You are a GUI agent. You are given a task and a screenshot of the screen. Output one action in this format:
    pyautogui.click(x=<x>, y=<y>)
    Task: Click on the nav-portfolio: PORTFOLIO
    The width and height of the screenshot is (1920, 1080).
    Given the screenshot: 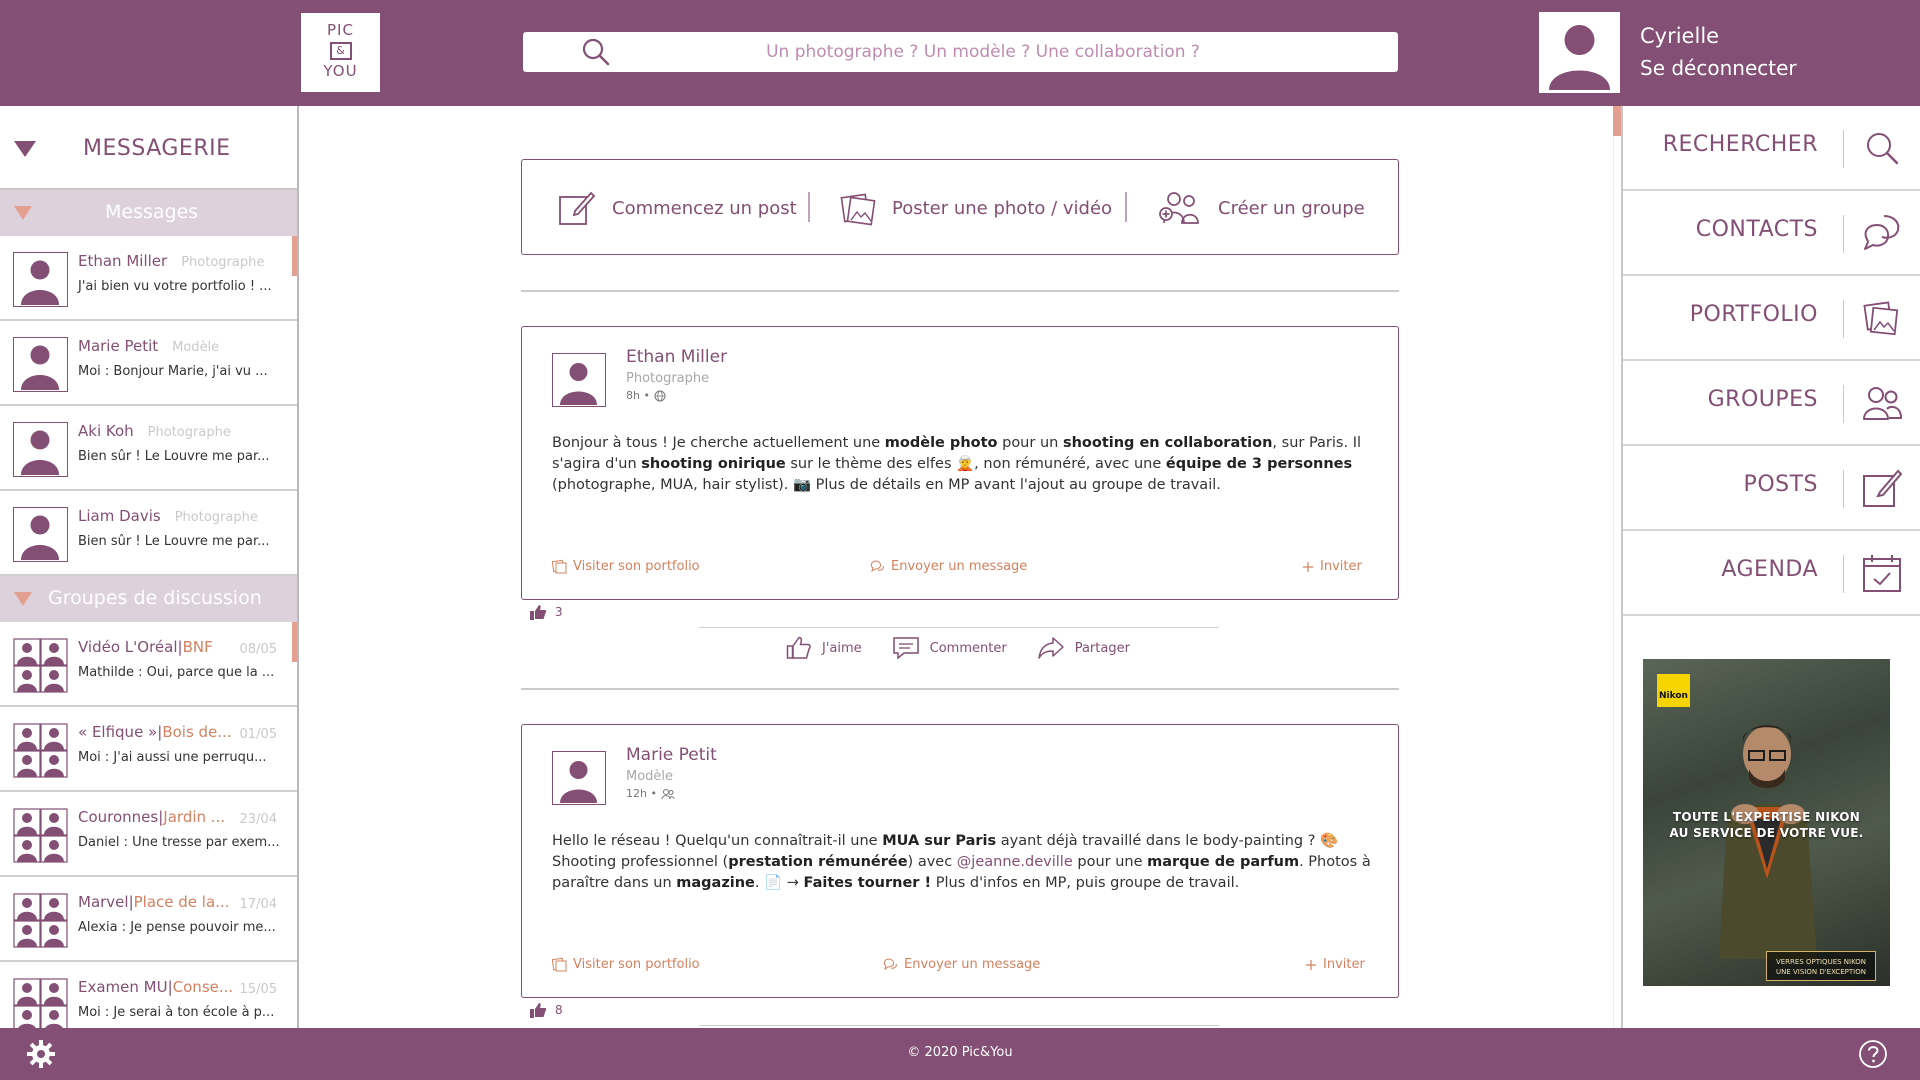 What is the action you would take?
    pyautogui.click(x=1771, y=318)
    